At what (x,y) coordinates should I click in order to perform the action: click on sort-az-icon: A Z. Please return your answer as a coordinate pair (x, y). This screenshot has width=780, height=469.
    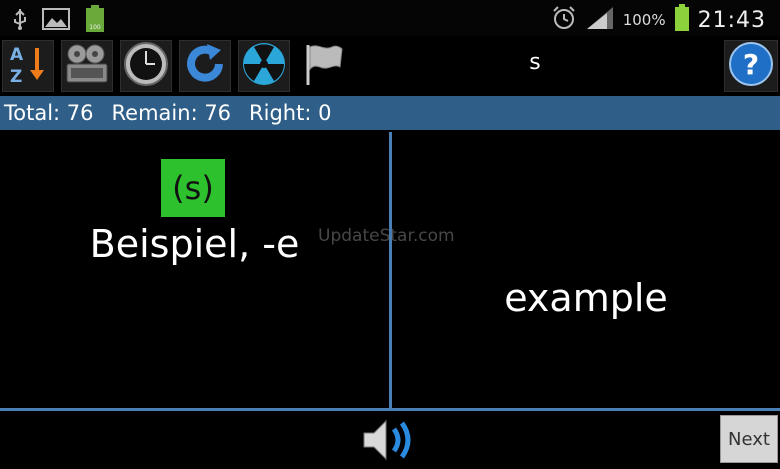
    Looking at the image, I should click on (28, 66).